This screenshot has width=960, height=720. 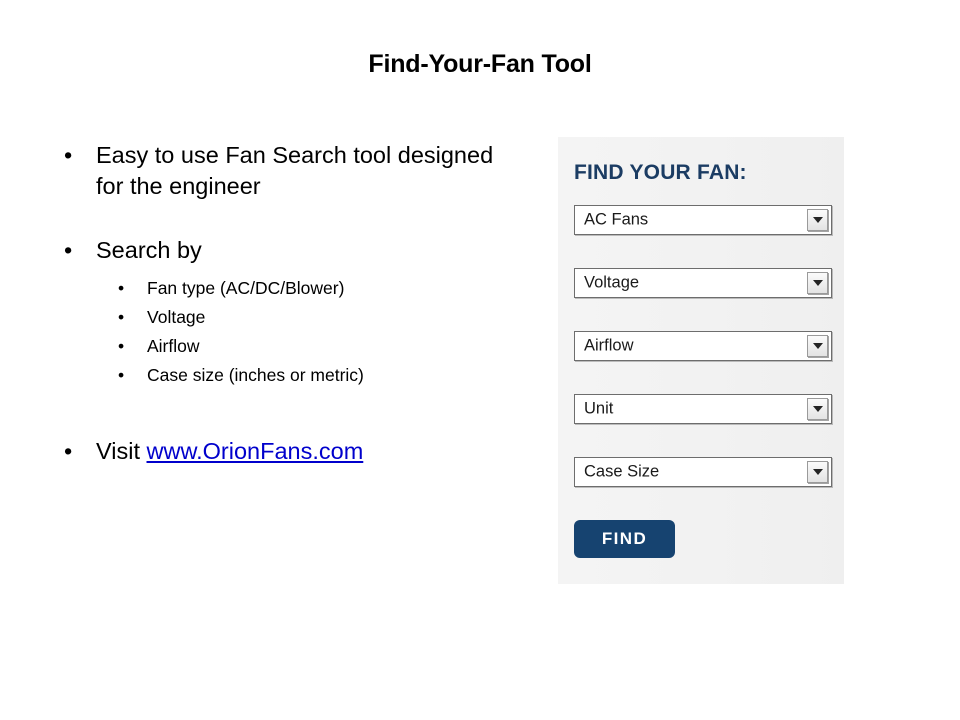 What do you see at coordinates (703, 283) in the screenshot?
I see `select-voltage: Voltage` at bounding box center [703, 283].